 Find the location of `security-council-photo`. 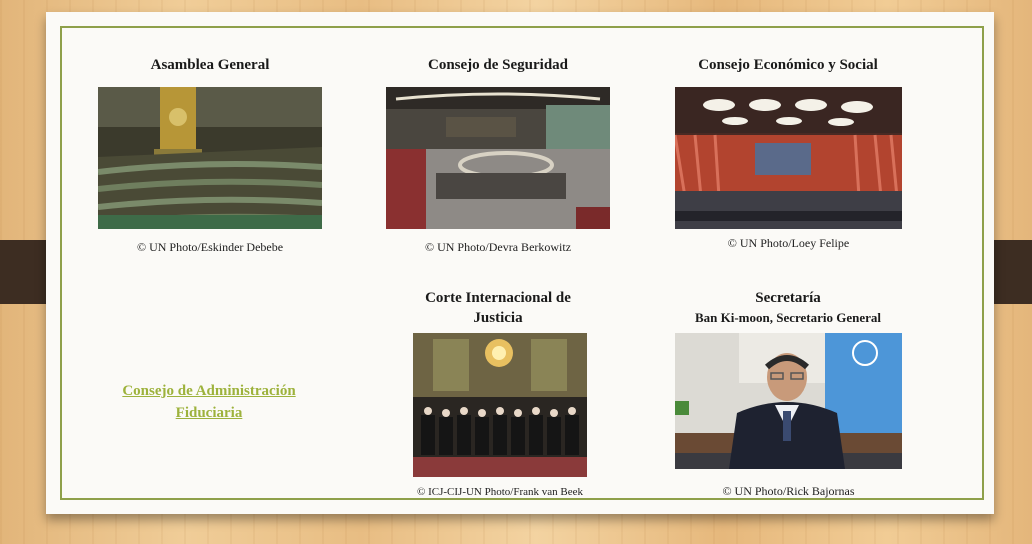

security-council-photo is located at coordinates (498, 158).